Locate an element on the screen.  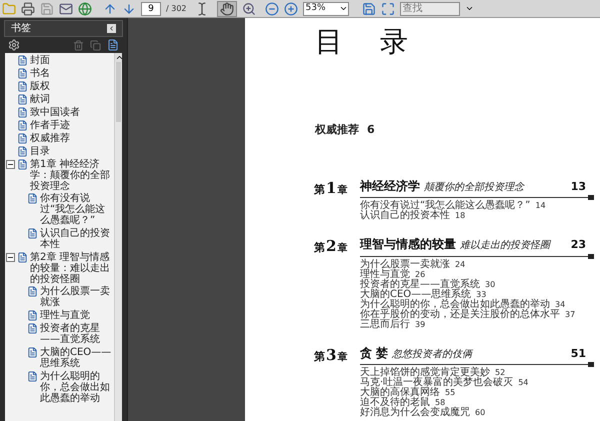
collapse-panel-button is located at coordinates (111, 28).